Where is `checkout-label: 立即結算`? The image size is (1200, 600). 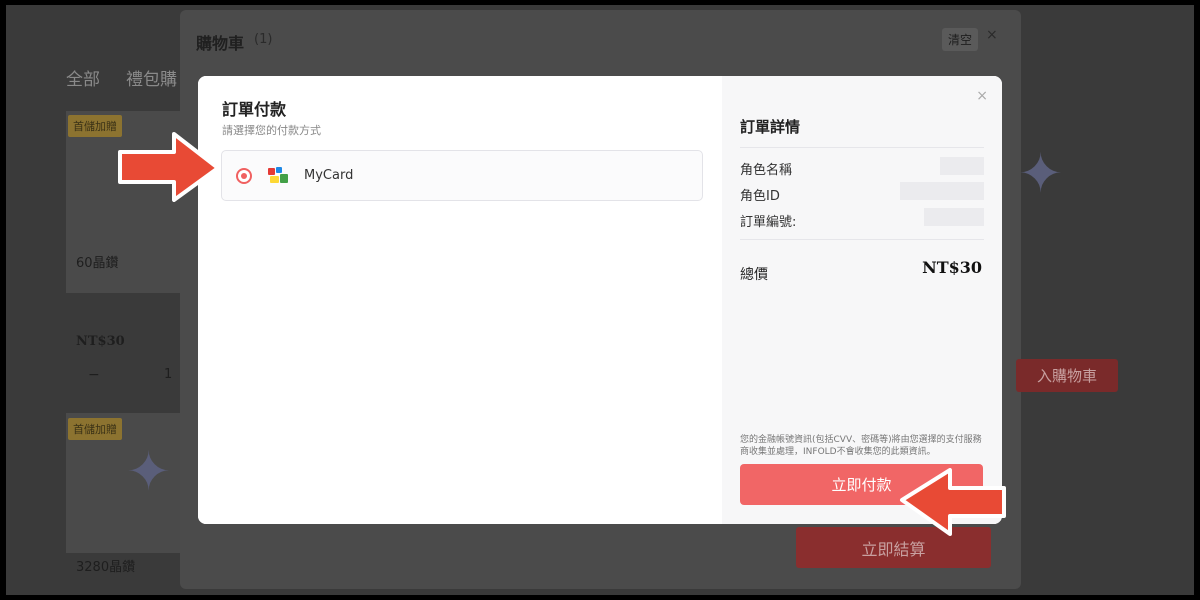
checkout-label: 立即結算 is located at coordinates (893, 549).